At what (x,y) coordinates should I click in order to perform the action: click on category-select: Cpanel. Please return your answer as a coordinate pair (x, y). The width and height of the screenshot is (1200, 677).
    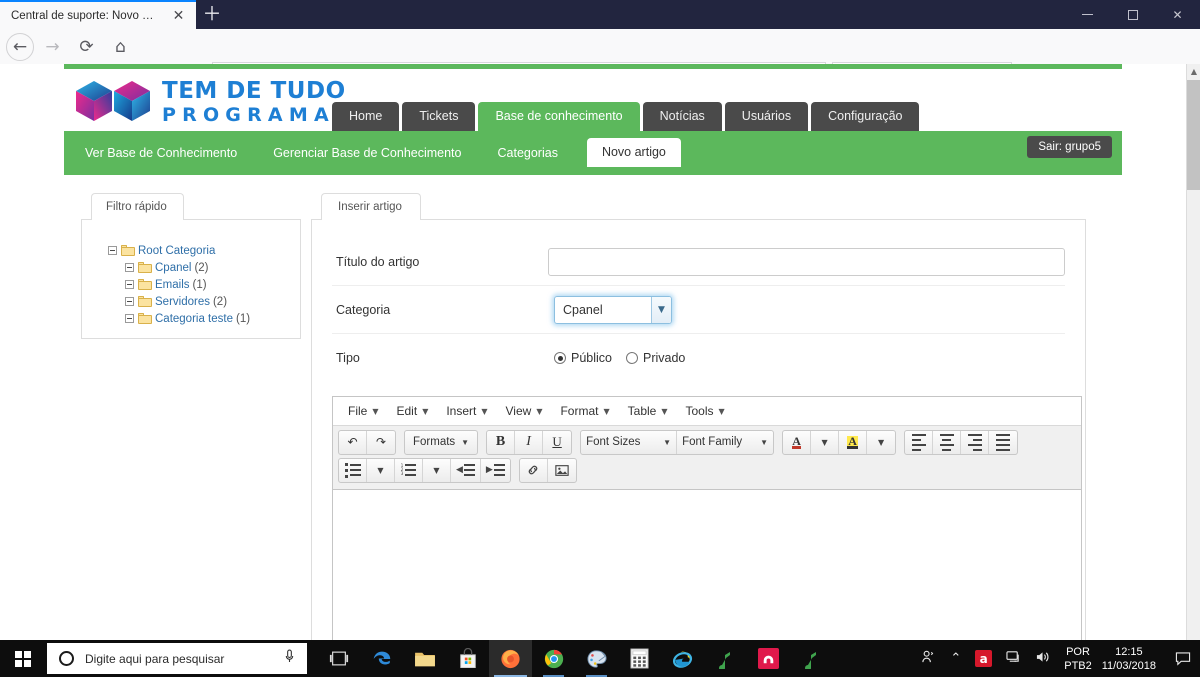
    Looking at the image, I should click on (613, 309).